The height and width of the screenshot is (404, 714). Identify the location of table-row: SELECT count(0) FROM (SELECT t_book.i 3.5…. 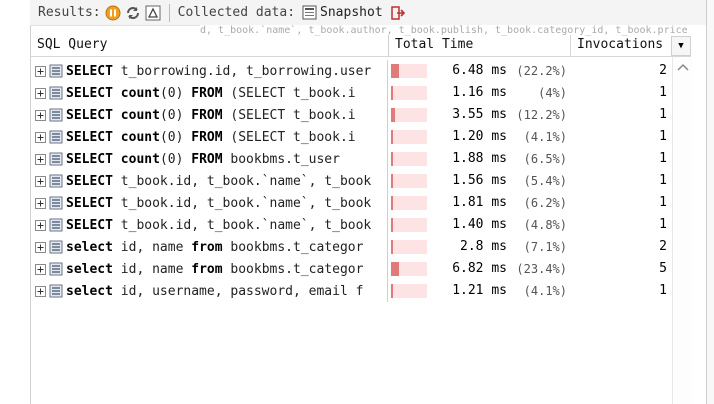
(351, 115).